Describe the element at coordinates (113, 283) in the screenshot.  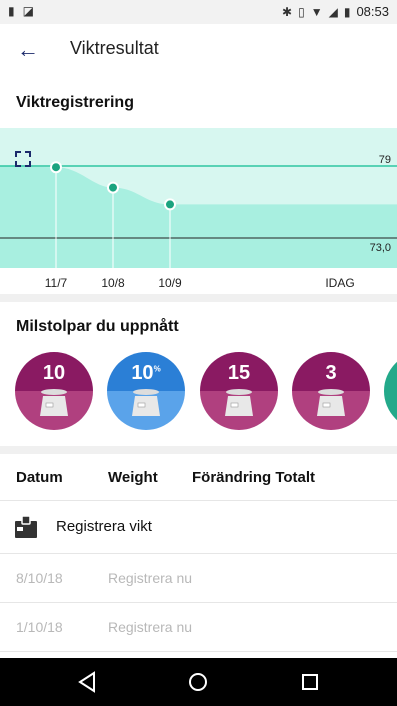
I see `x-tick-label: 10/8` at that location.